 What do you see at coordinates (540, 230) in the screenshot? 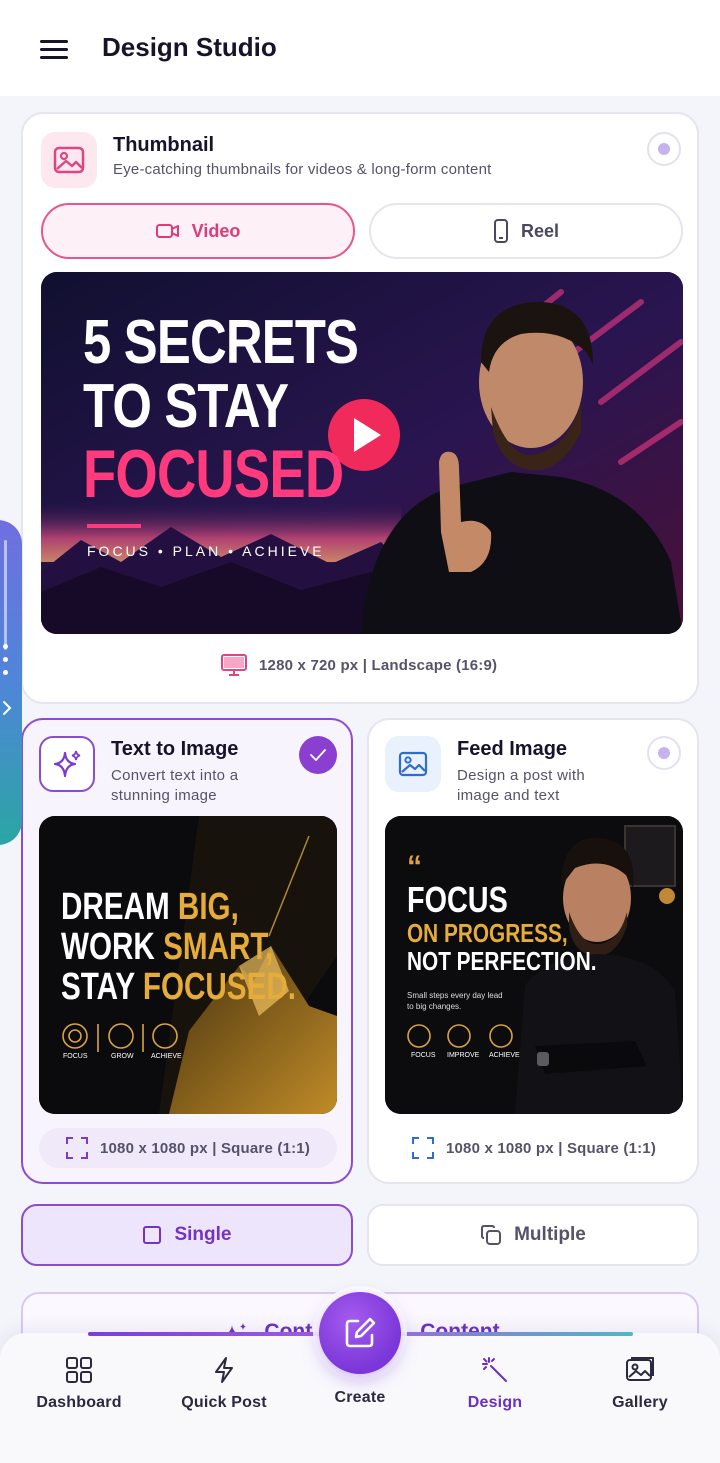
I see `tab-reel-label: Reel` at bounding box center [540, 230].